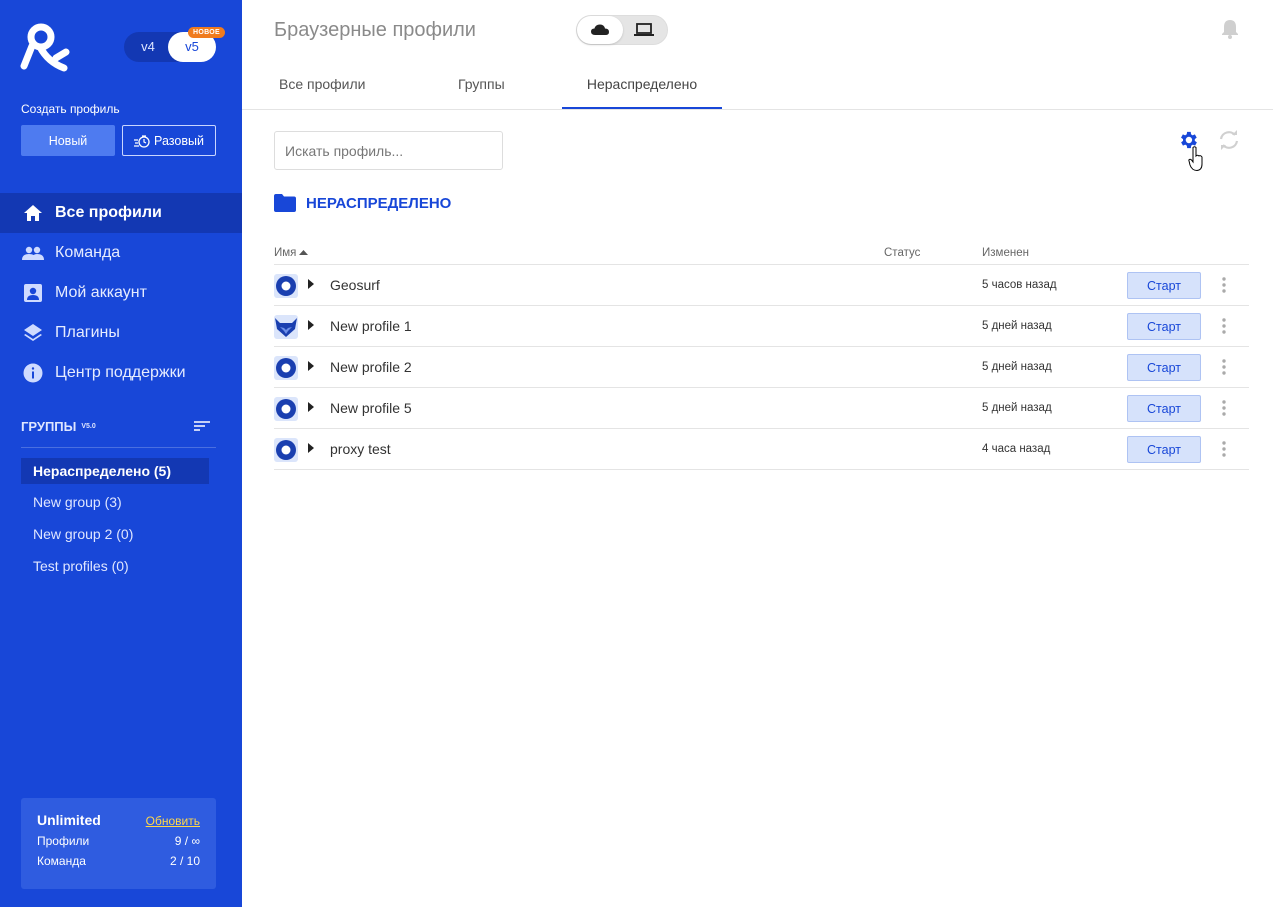 This screenshot has width=1273, height=907. I want to click on refresh-icon, so click(1229, 140).